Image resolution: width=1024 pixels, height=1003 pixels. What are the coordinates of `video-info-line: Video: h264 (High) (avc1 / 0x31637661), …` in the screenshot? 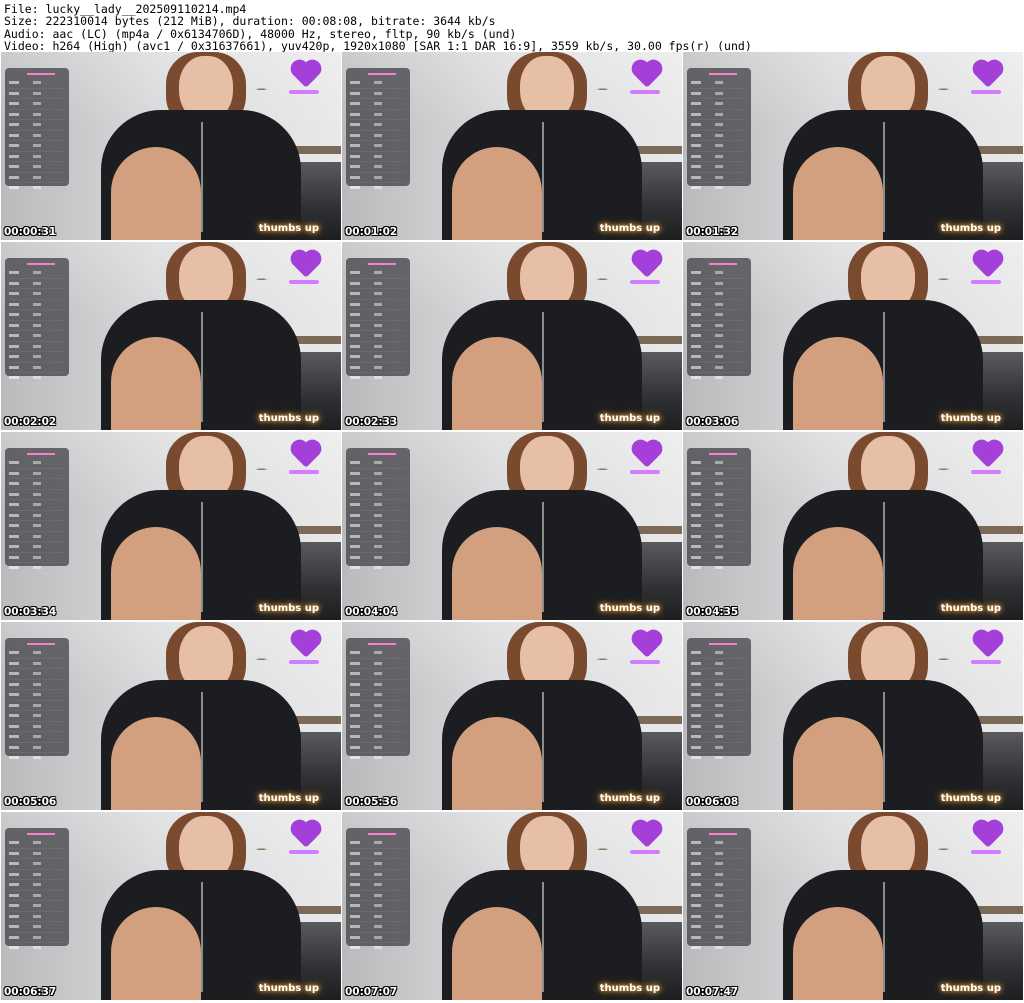 It's located at (378, 45).